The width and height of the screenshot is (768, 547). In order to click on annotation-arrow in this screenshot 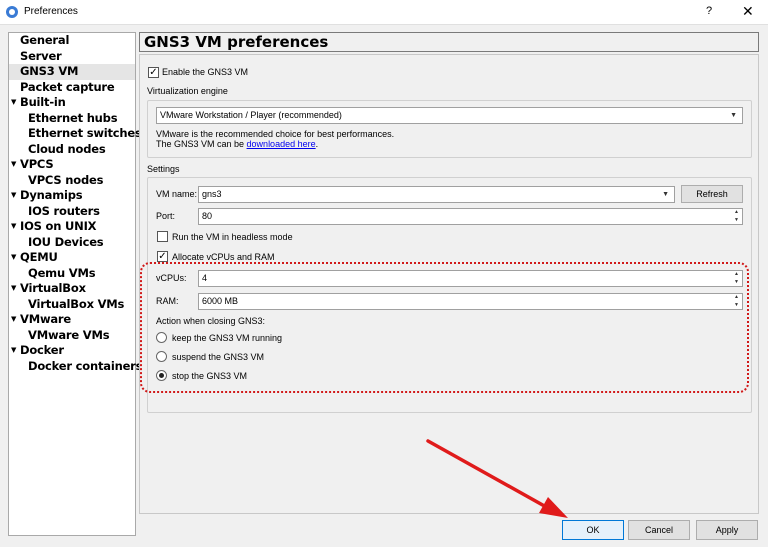, I will do `click(497, 478)`.